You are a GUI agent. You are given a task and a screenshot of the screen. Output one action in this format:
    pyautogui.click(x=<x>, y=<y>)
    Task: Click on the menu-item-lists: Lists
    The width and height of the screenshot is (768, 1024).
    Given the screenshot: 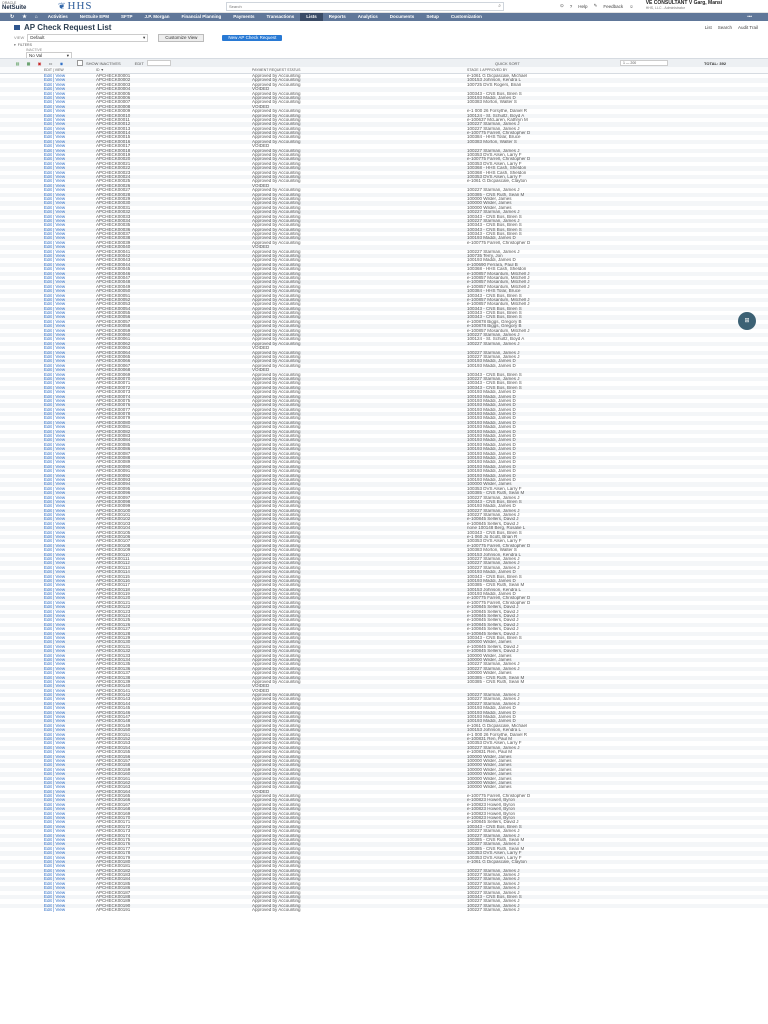 What is the action you would take?
    pyautogui.click(x=311, y=17)
    